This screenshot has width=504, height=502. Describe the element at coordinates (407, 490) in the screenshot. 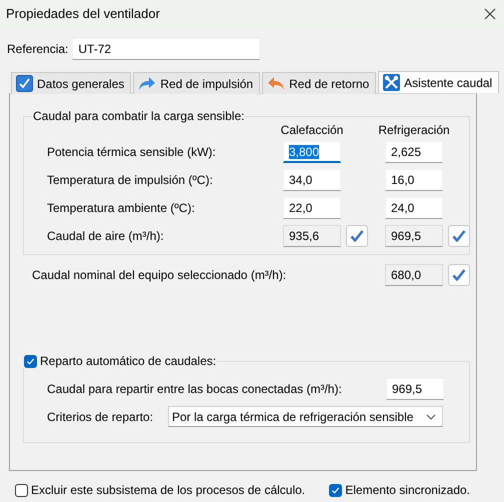

I see `checkbox-label: Elemento sincronizado.` at that location.